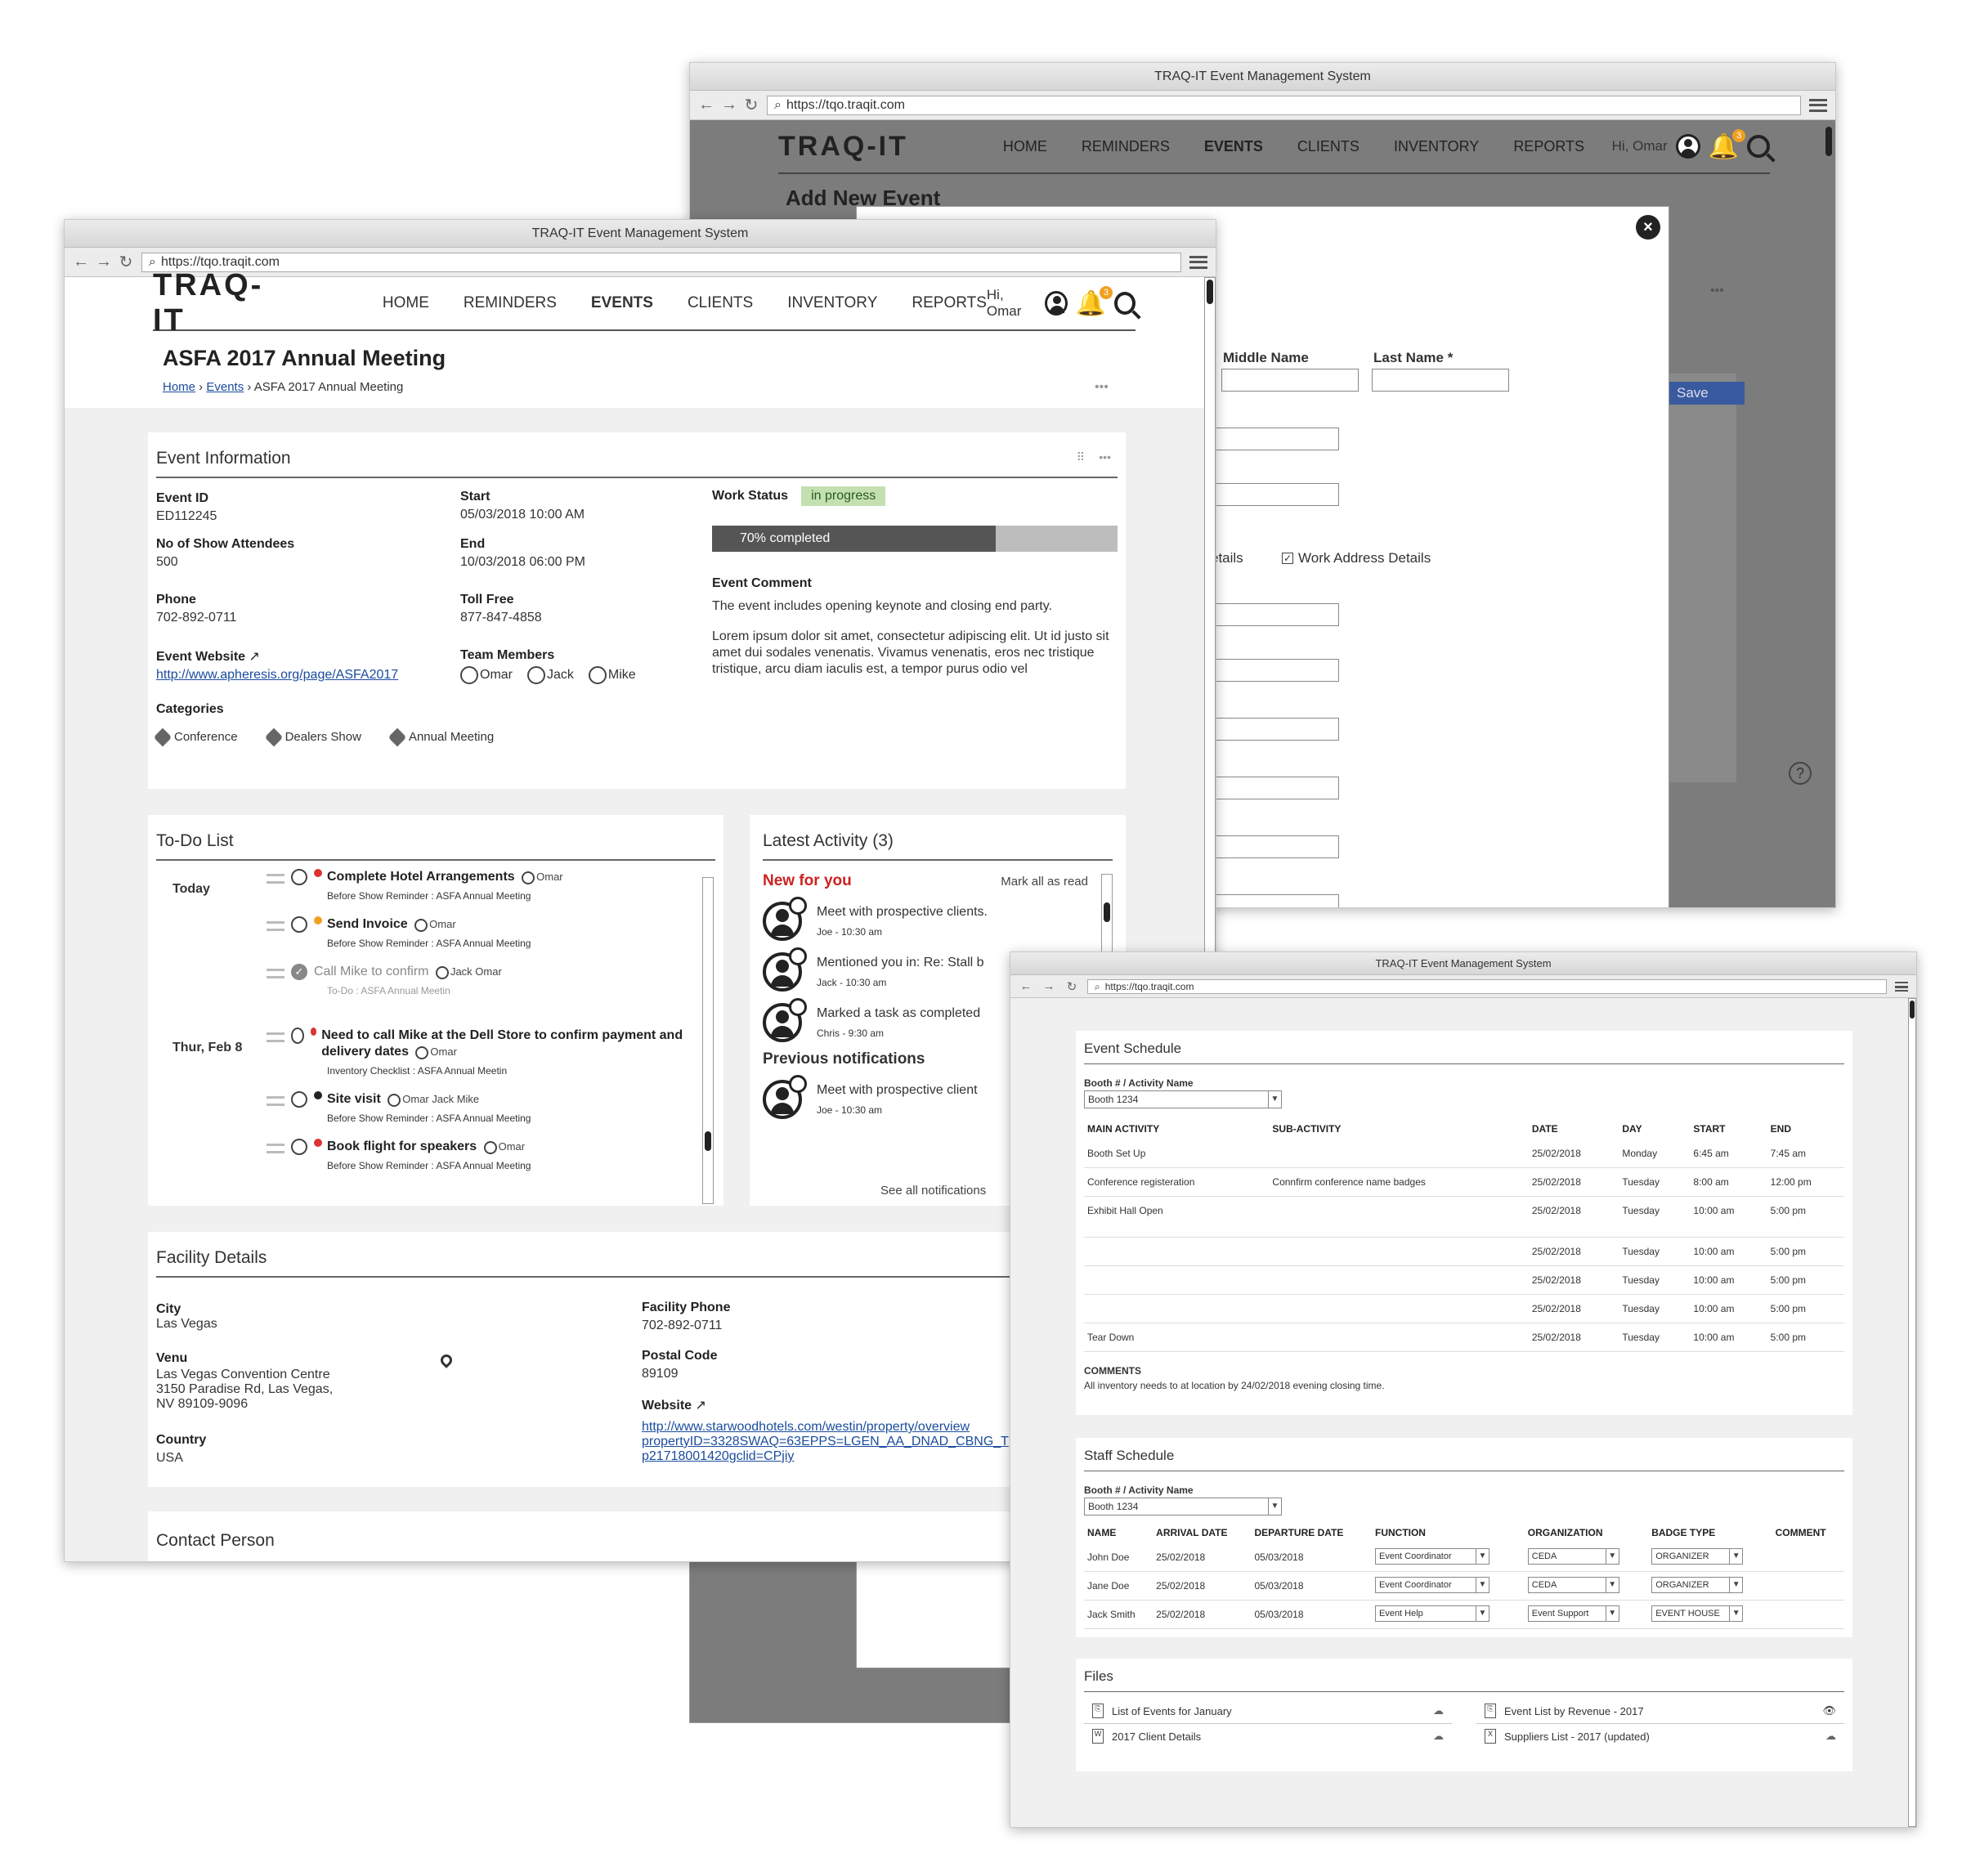 Image resolution: width=1962 pixels, height=1876 pixels. I want to click on cloud-download-icon: ☁, so click(1830, 1736).